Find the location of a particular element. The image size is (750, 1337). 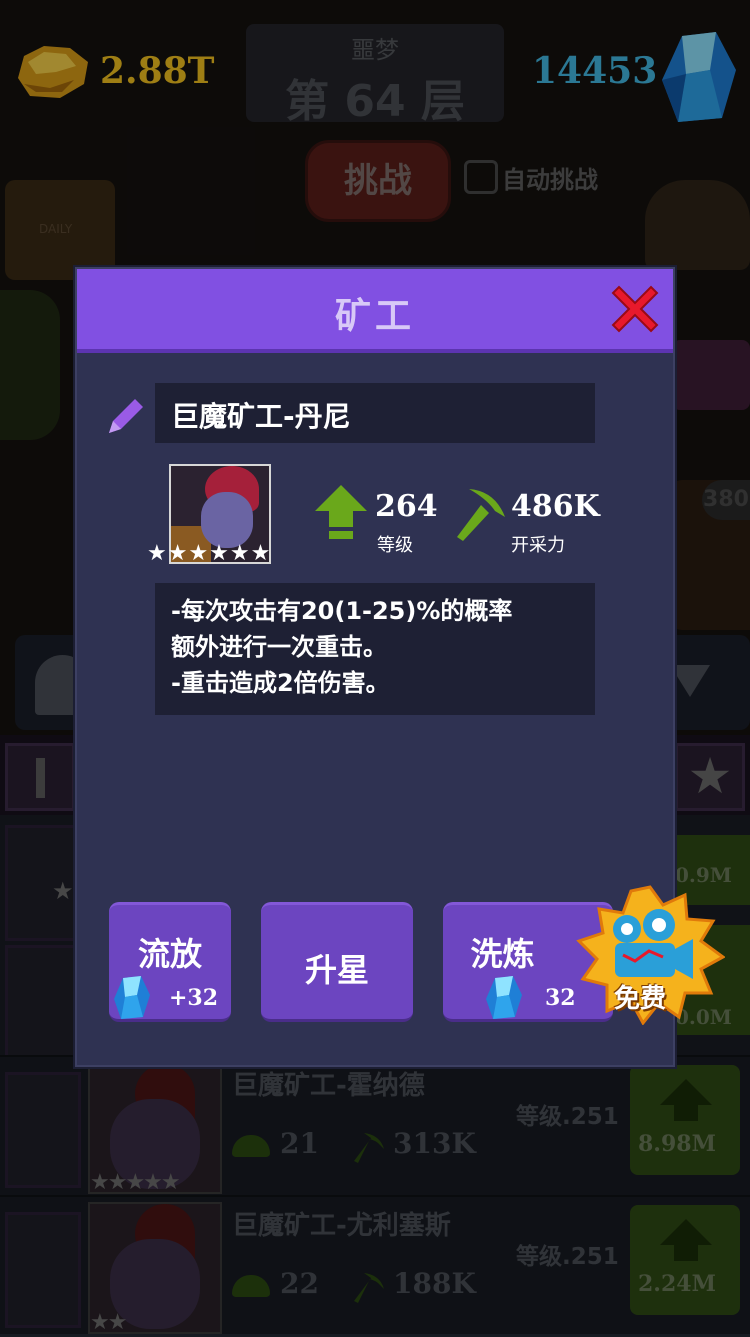

star-rating: ★★★★★★ is located at coordinates (209, 553).